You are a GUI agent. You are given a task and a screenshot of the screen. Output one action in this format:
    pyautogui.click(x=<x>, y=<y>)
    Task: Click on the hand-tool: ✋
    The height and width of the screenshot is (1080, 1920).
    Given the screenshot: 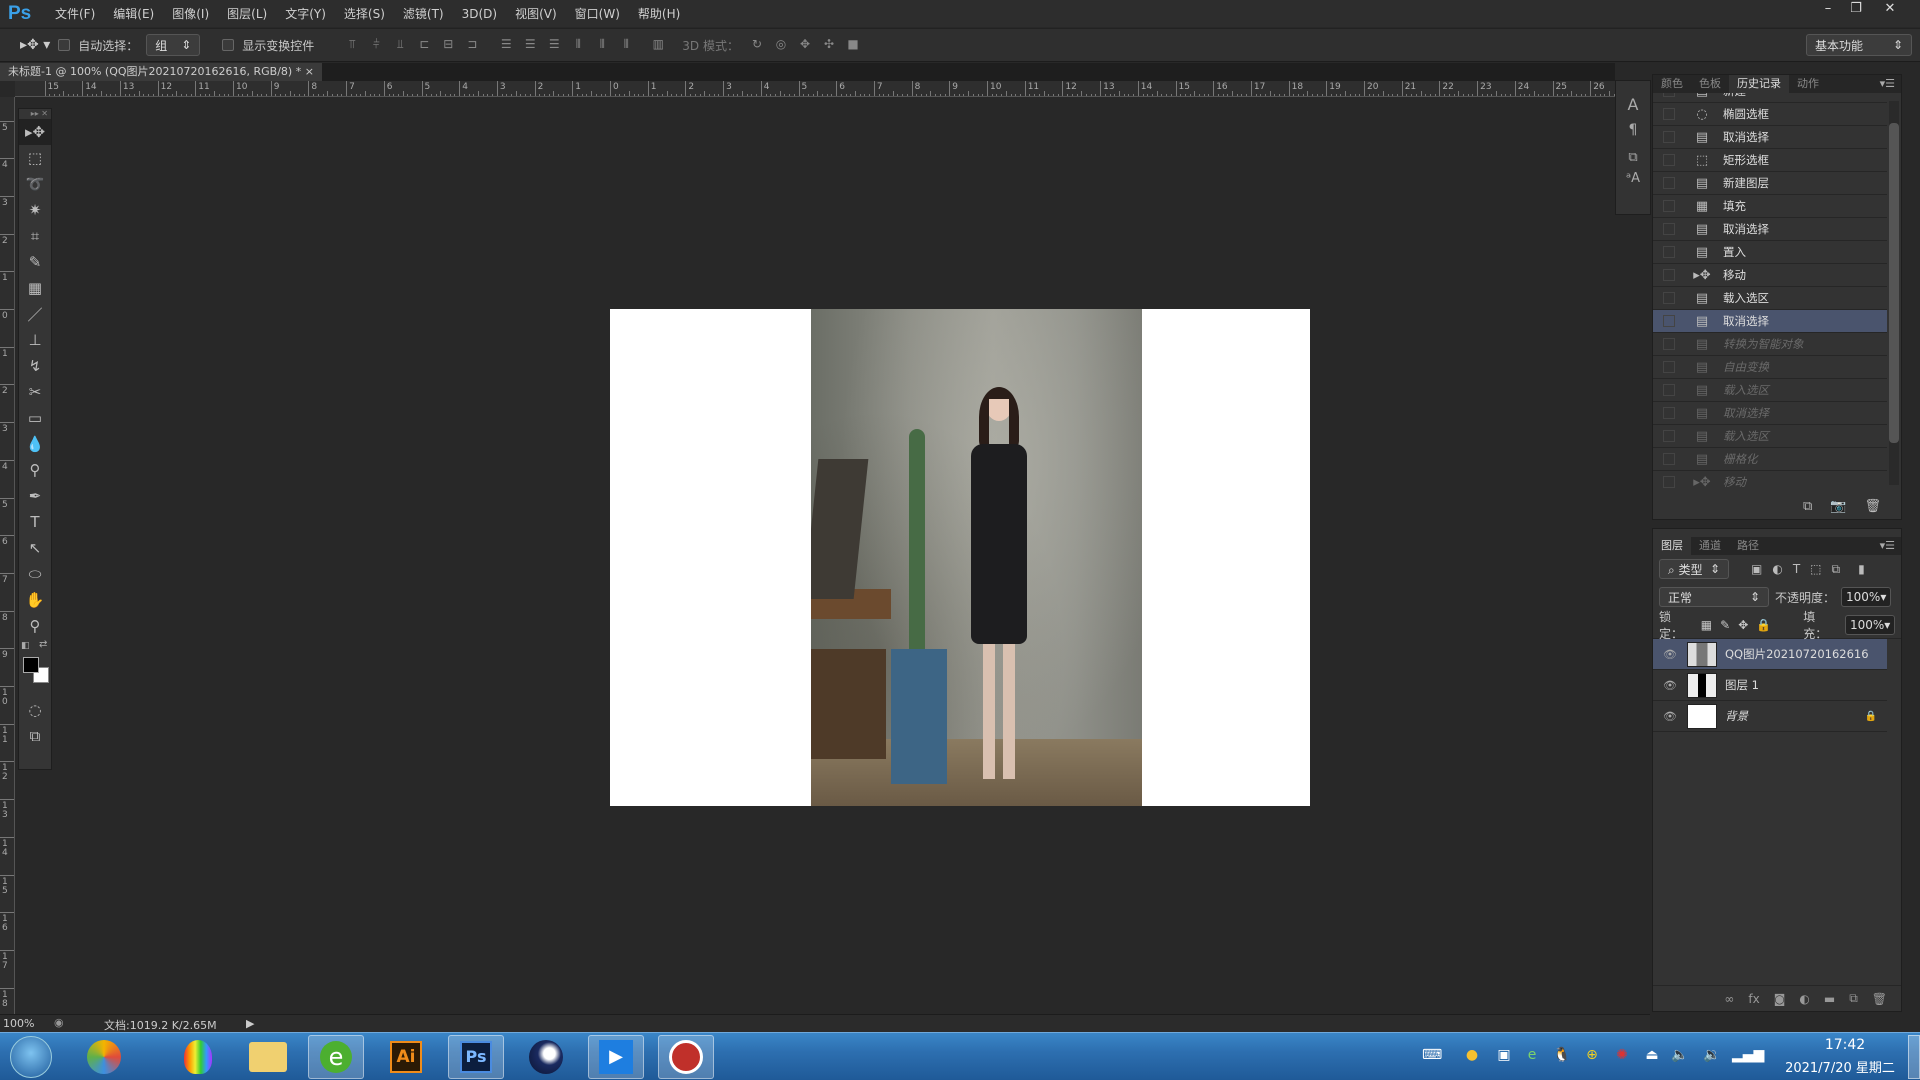 What is the action you would take?
    pyautogui.click(x=35, y=600)
    